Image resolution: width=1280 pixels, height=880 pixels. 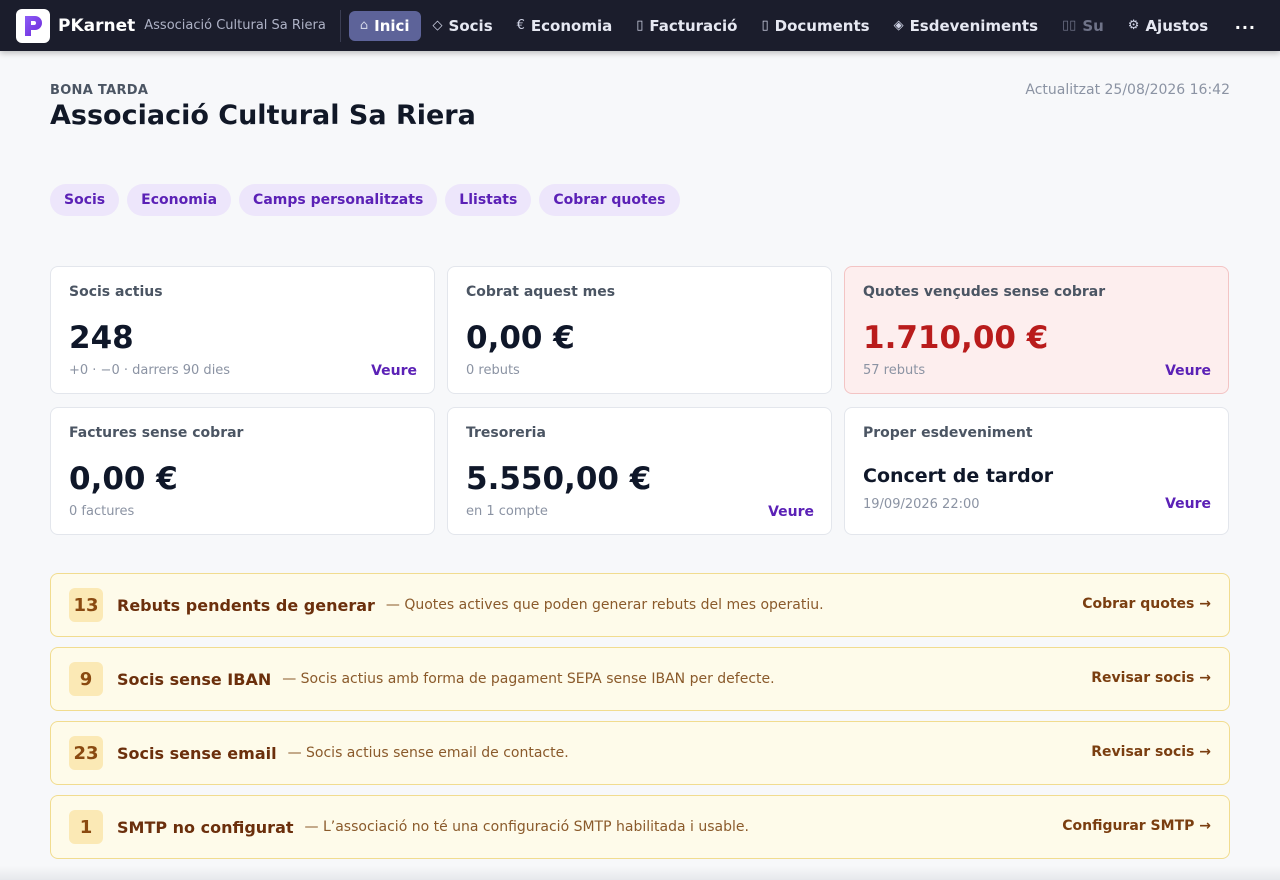 What do you see at coordinates (86, 753) in the screenshot?
I see `alert-count-badge: 23` at bounding box center [86, 753].